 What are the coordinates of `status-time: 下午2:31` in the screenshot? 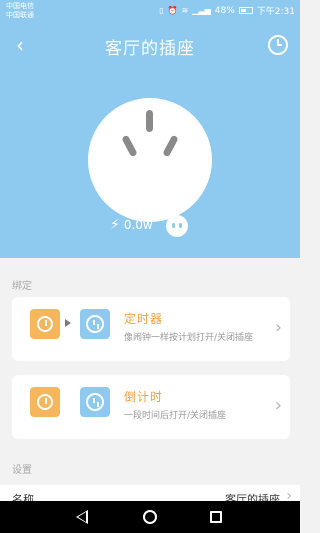 It's located at (275, 12).